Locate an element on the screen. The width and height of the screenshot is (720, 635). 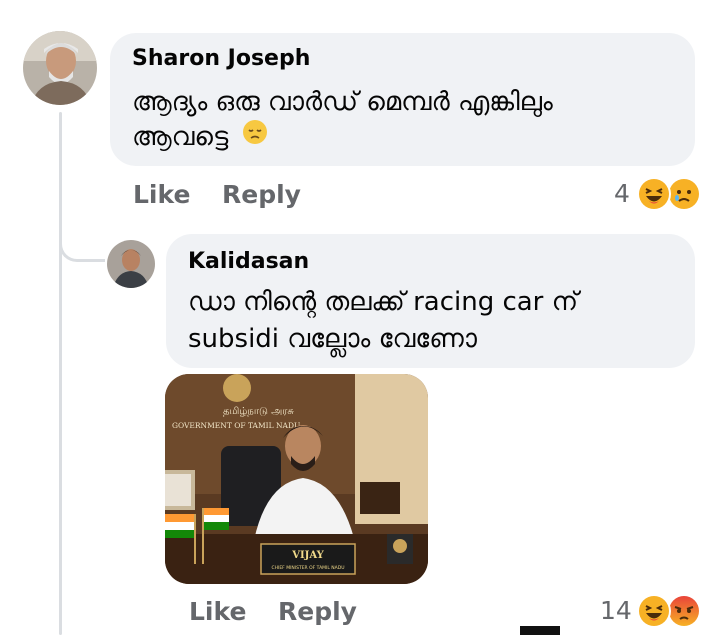
comment-author: Sharon Joseph is located at coordinates (221, 58).